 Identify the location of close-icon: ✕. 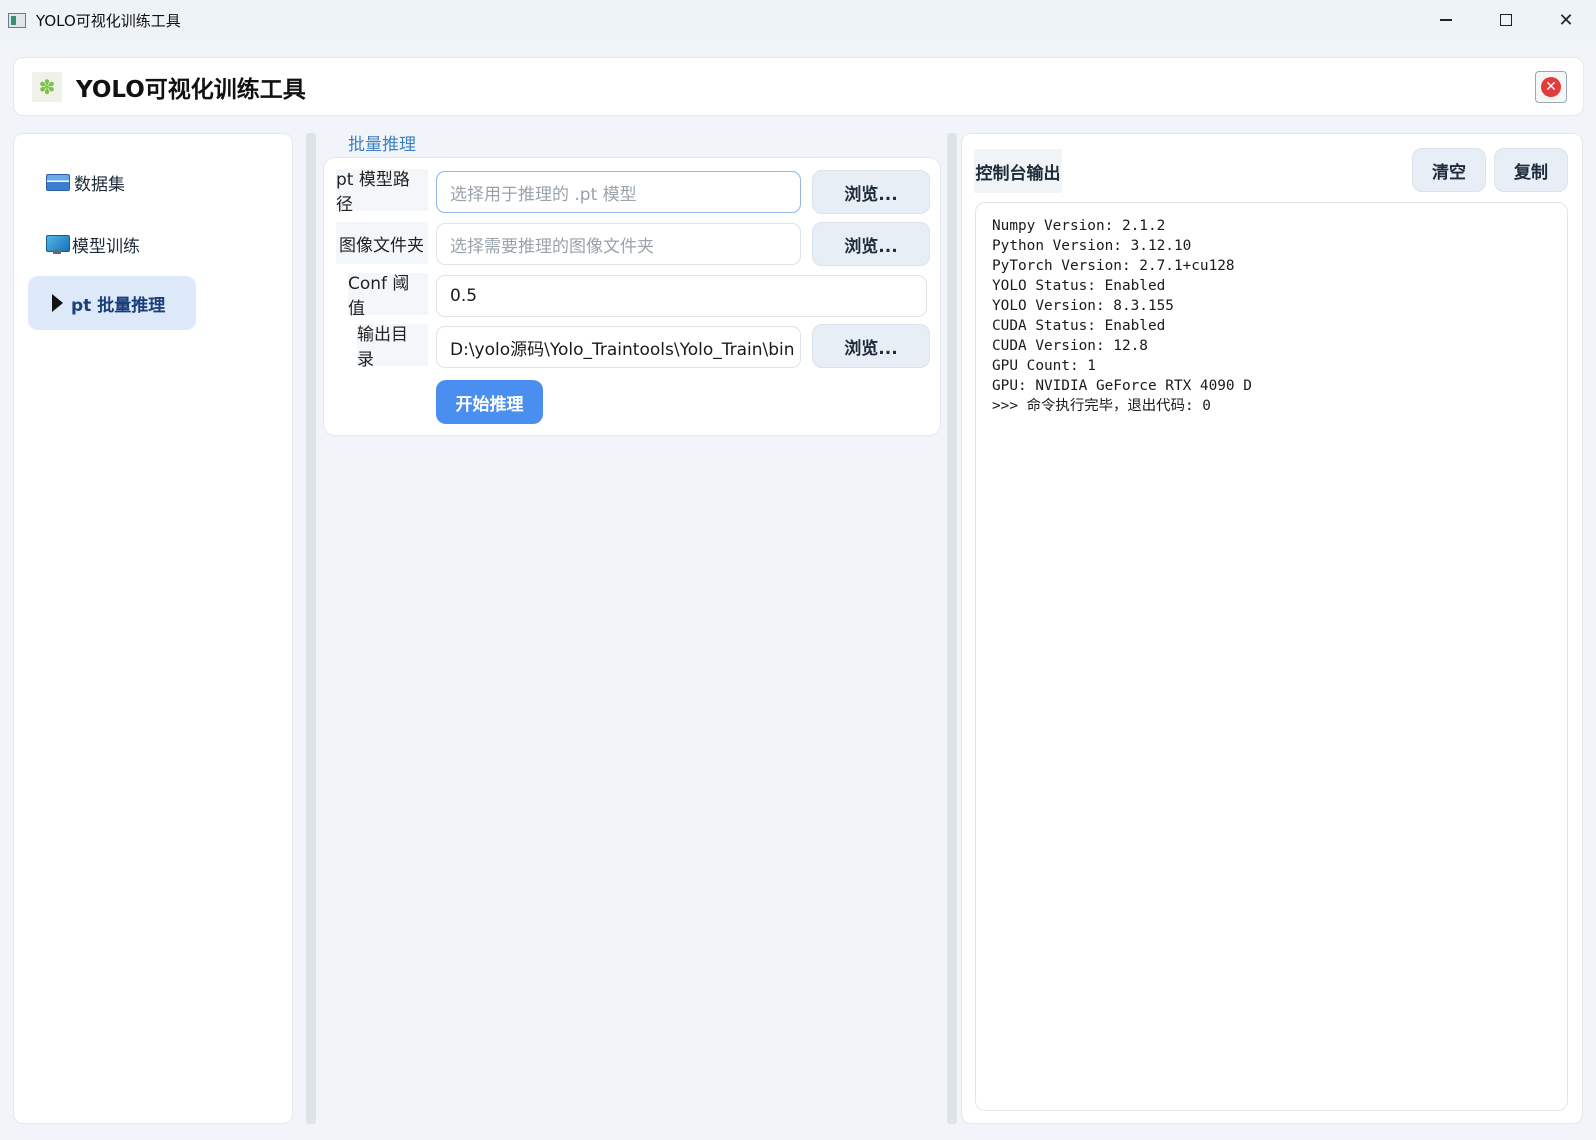
(1566, 20).